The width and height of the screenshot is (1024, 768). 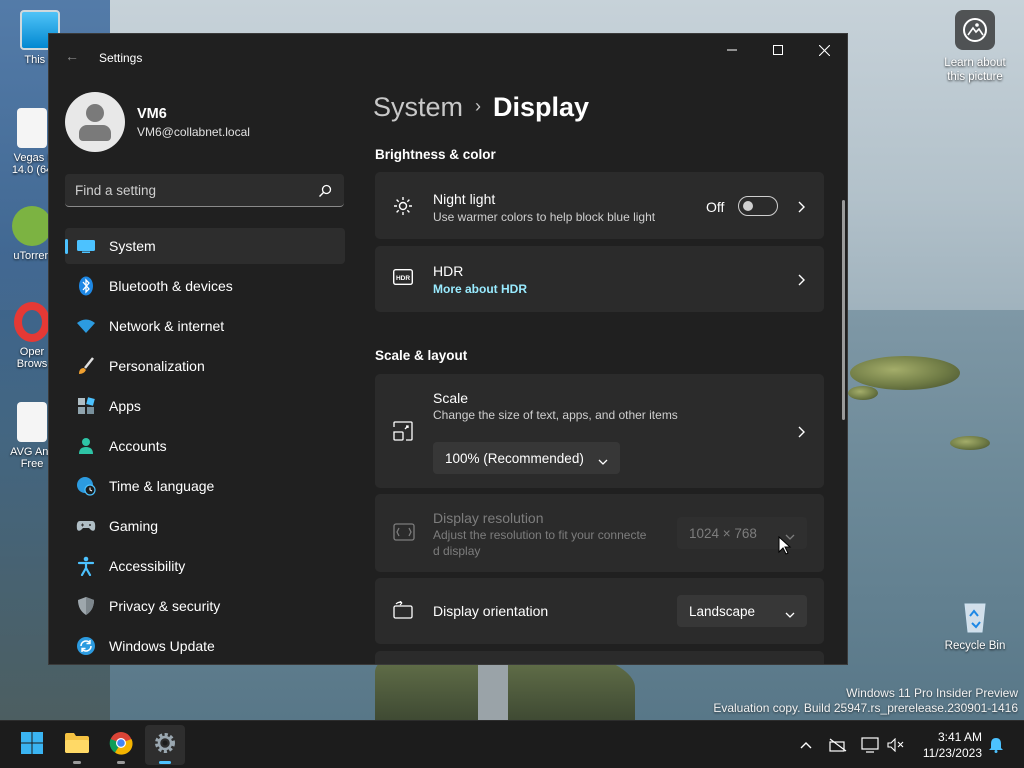 What do you see at coordinates (157, 366) in the screenshot?
I see `sidebar-item-label: Personalization` at bounding box center [157, 366].